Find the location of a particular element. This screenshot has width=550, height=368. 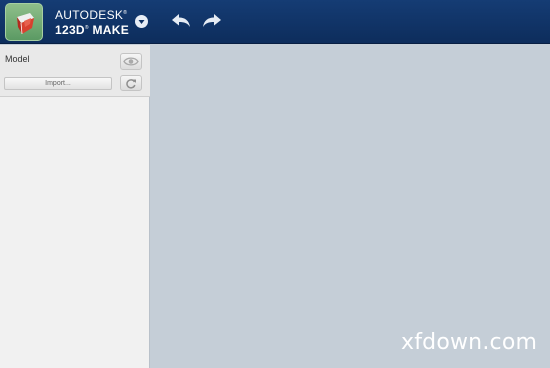

eye-icon is located at coordinates (131, 61).